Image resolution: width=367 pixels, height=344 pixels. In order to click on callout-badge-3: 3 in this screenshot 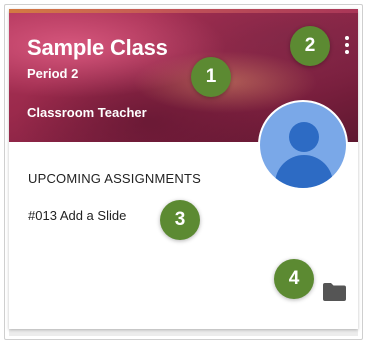, I will do `click(180, 220)`.